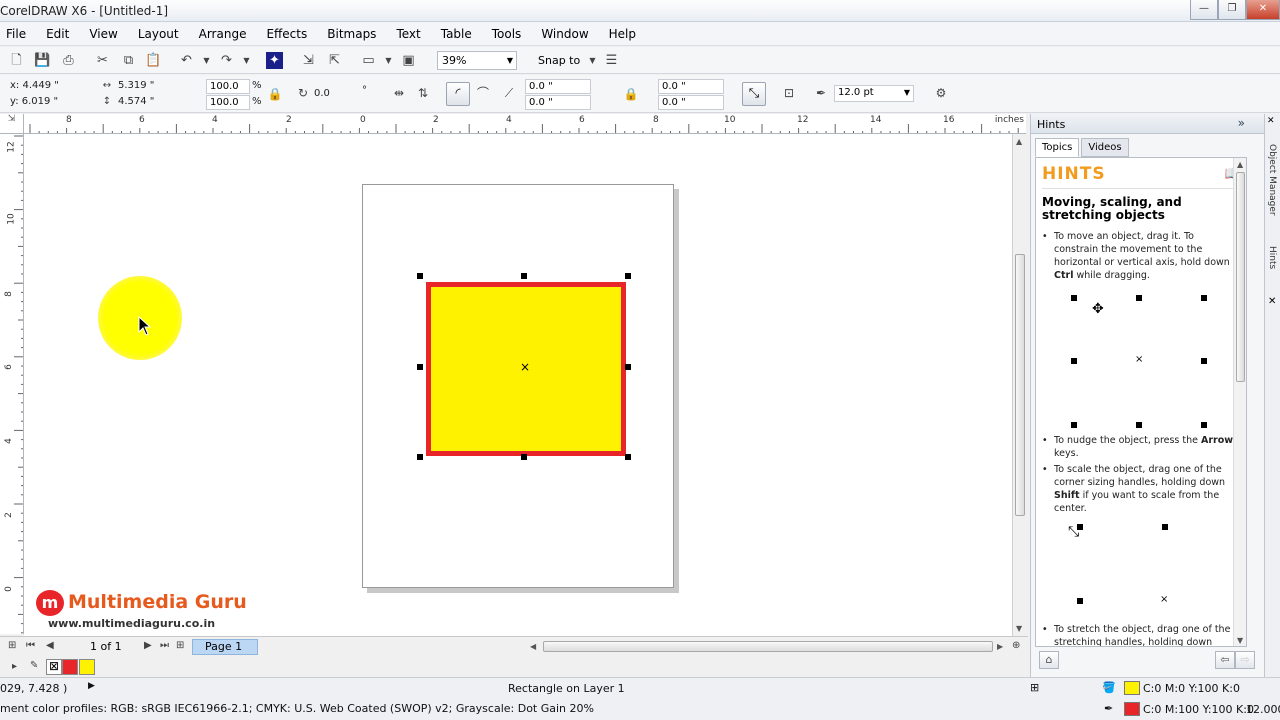  I want to click on copy-icon: ⧉, so click(128, 60).